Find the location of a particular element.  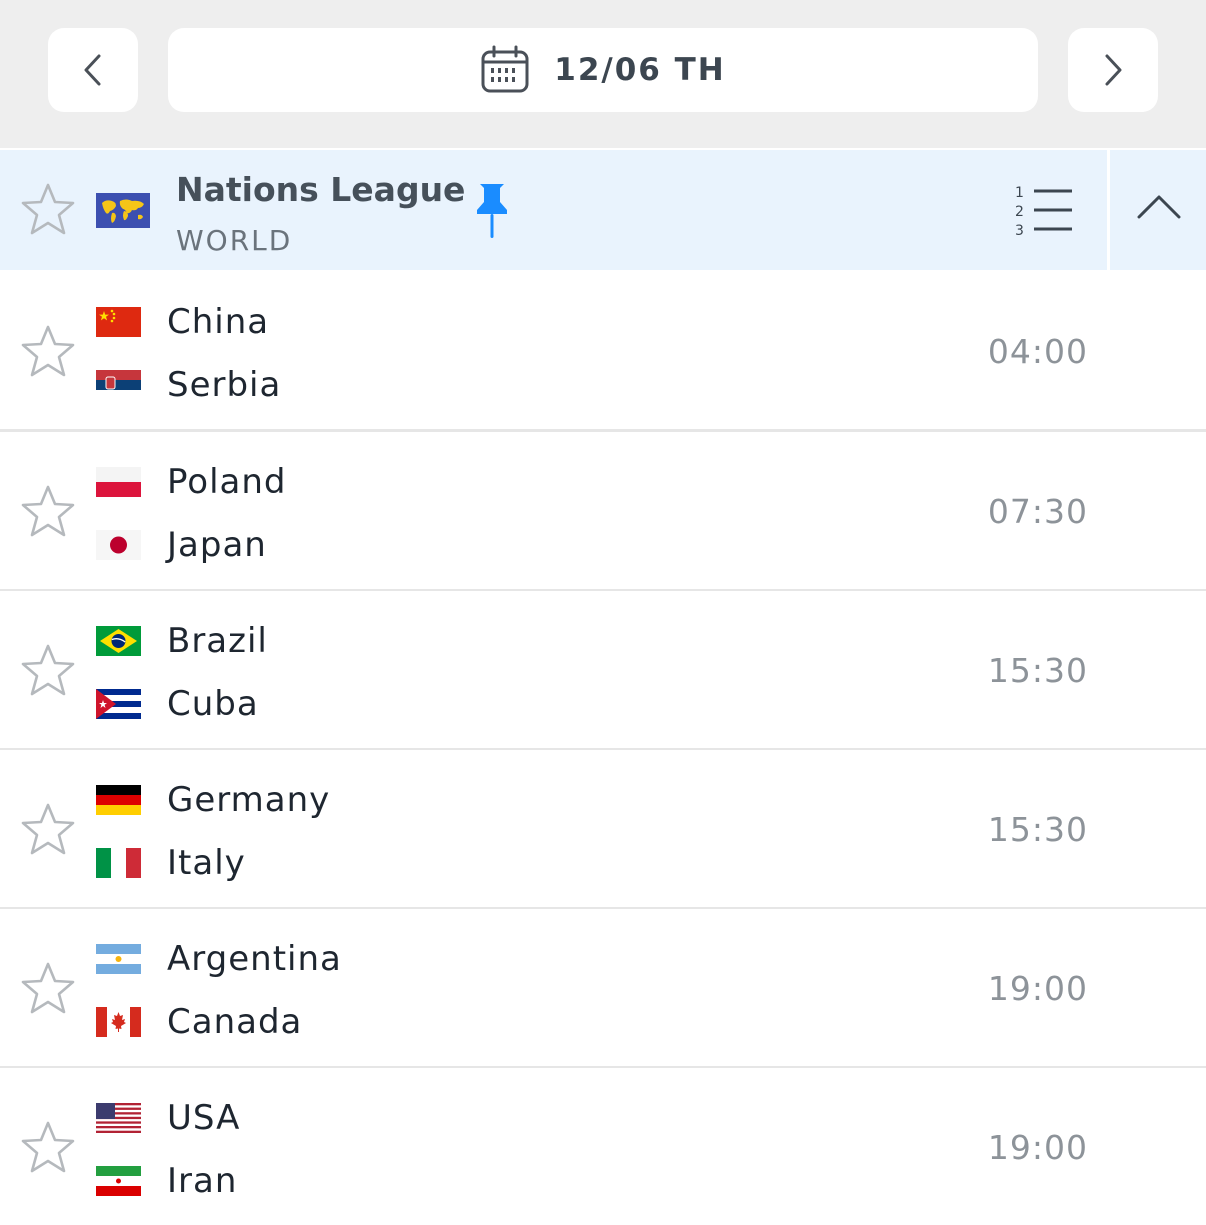

home-team: Argentina is located at coordinates (219, 959).